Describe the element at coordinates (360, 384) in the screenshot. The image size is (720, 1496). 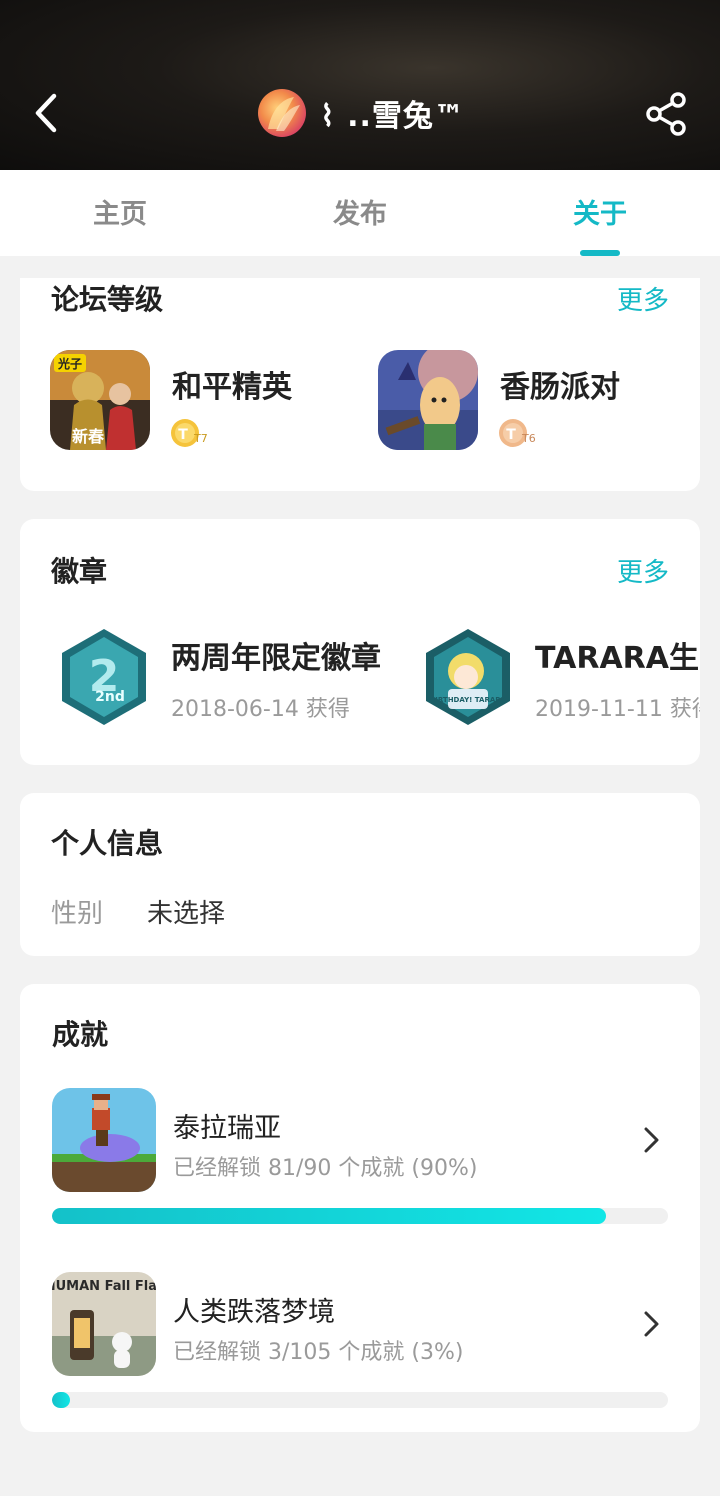
I see `forum-level-card: 论坛等级 更多 光子 新春 和平精英 T T7 香肠派对 T T6` at that location.